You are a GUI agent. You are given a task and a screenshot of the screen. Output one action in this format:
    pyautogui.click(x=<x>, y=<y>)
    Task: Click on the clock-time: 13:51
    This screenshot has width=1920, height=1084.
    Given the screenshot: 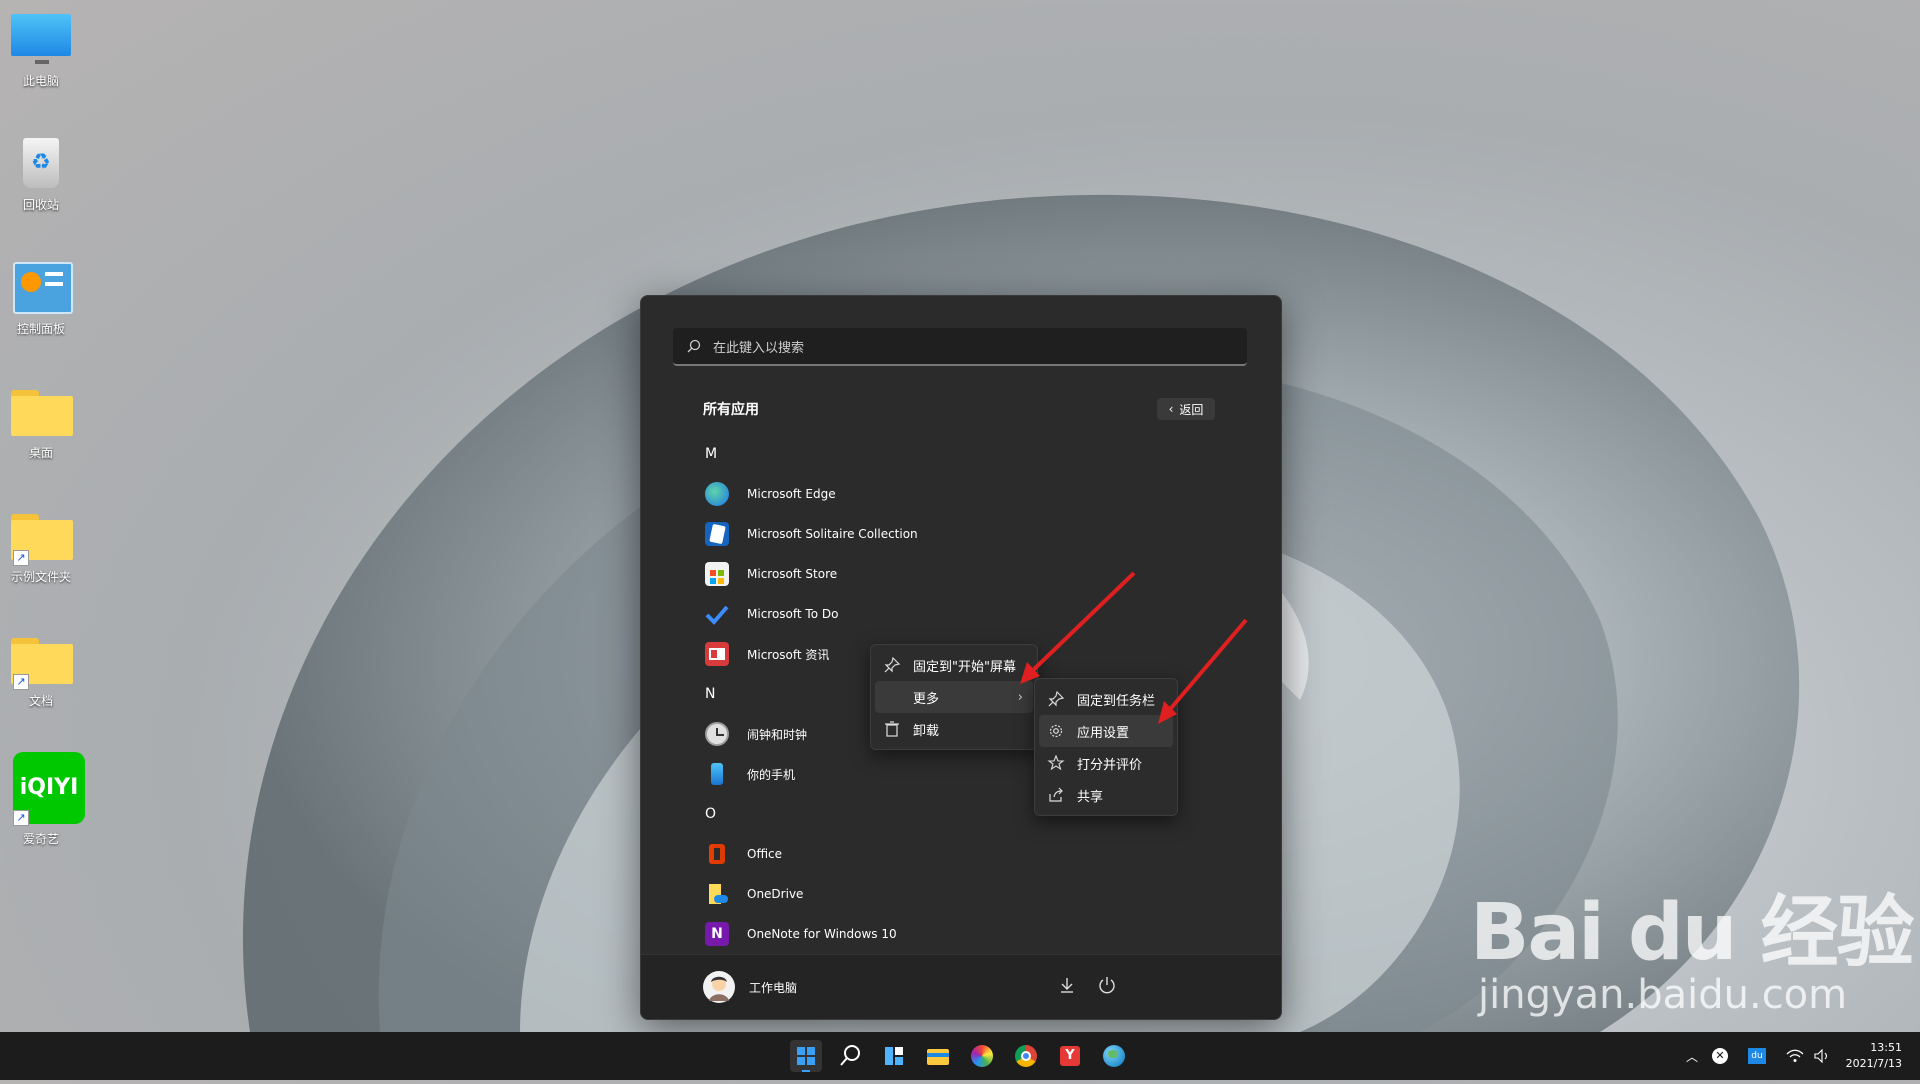 What is the action you would take?
    pyautogui.click(x=1886, y=1047)
    